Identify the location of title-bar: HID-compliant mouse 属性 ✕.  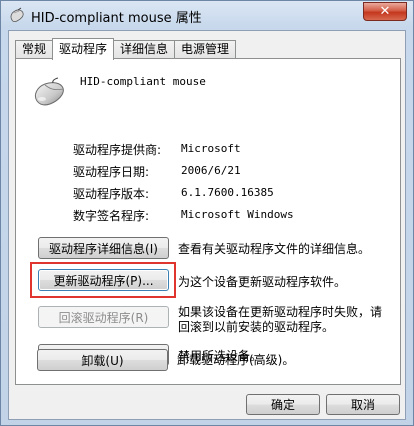
(207, 15).